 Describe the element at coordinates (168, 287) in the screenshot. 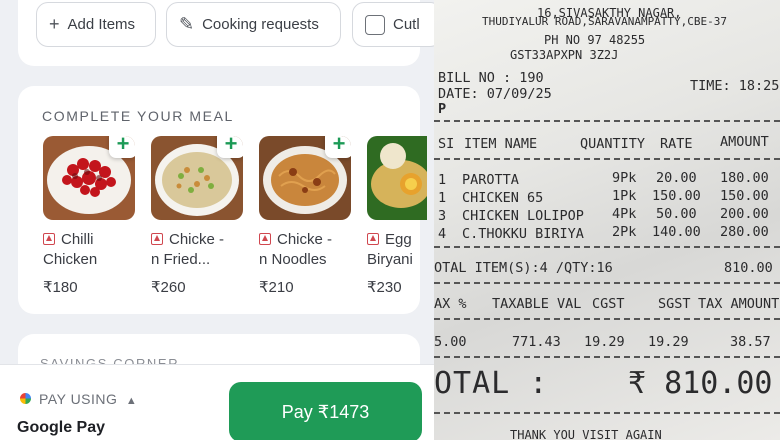

I see `meal-price: ₹260` at that location.